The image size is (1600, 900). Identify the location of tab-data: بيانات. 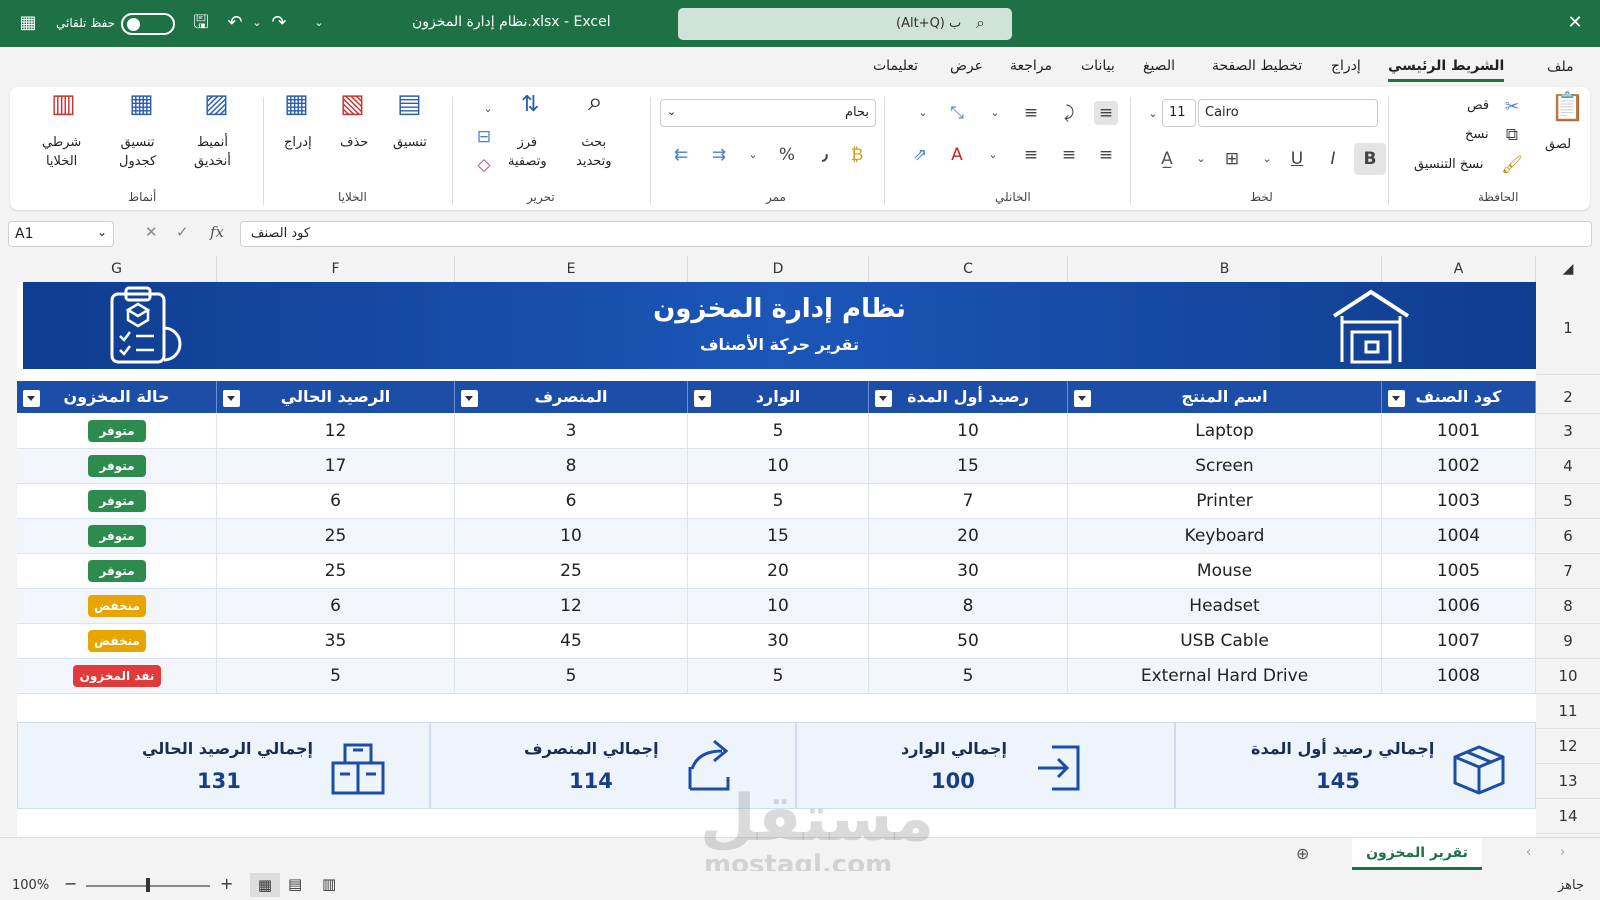
(1098, 66).